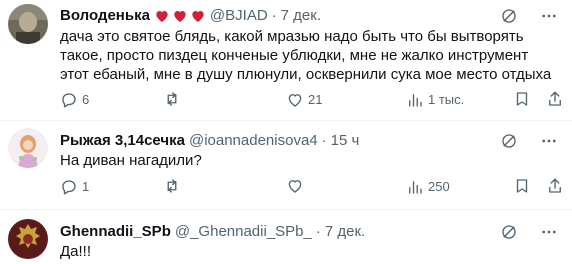 The width and height of the screenshot is (572, 264). I want to click on tweet-header: Володенька @BJIAD · 7 дек., so click(190, 16).